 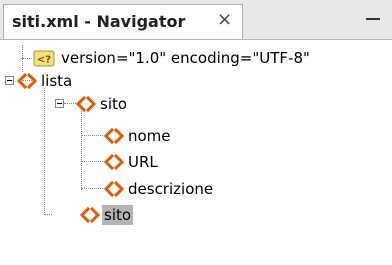 What do you see at coordinates (171, 189) in the screenshot?
I see `tree-node-label: descrizione` at bounding box center [171, 189].